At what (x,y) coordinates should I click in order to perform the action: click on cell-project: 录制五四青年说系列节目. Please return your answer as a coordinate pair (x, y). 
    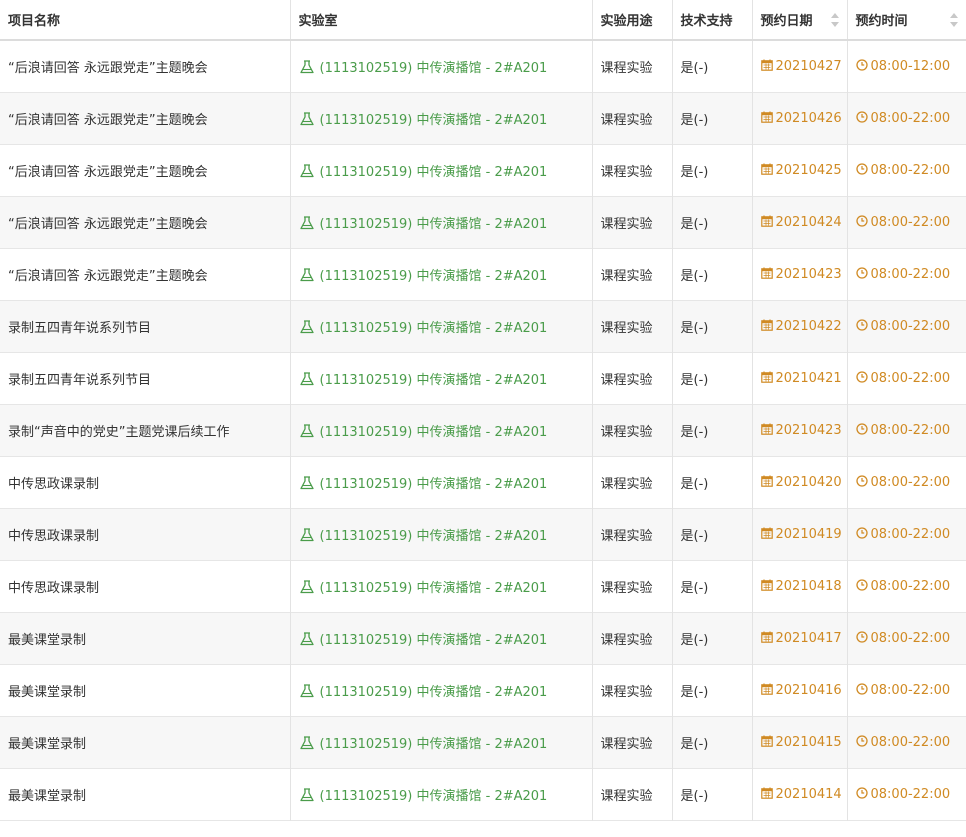
    Looking at the image, I should click on (145, 378).